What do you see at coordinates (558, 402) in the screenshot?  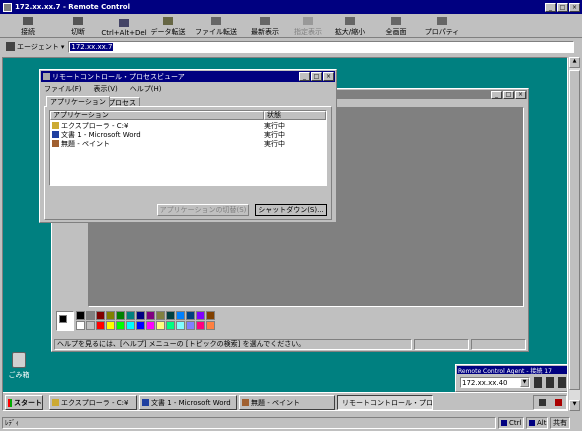 I see `pen-icon` at bounding box center [558, 402].